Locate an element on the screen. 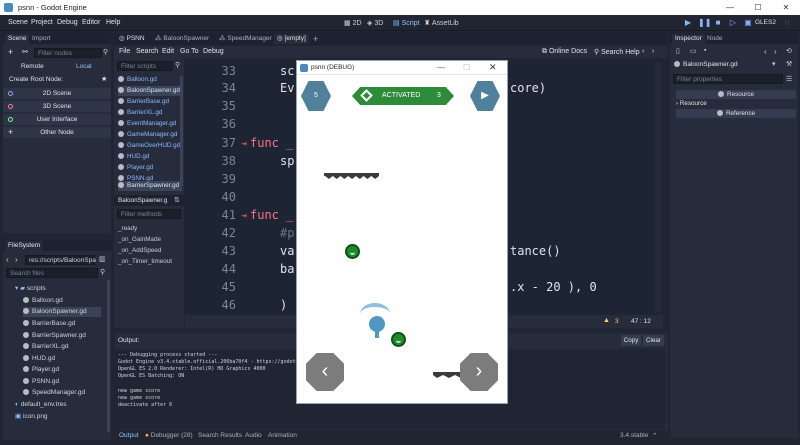 The height and width of the screenshot is (445, 800). filter-nodes-input: Filter nodes is located at coordinates (68, 53).